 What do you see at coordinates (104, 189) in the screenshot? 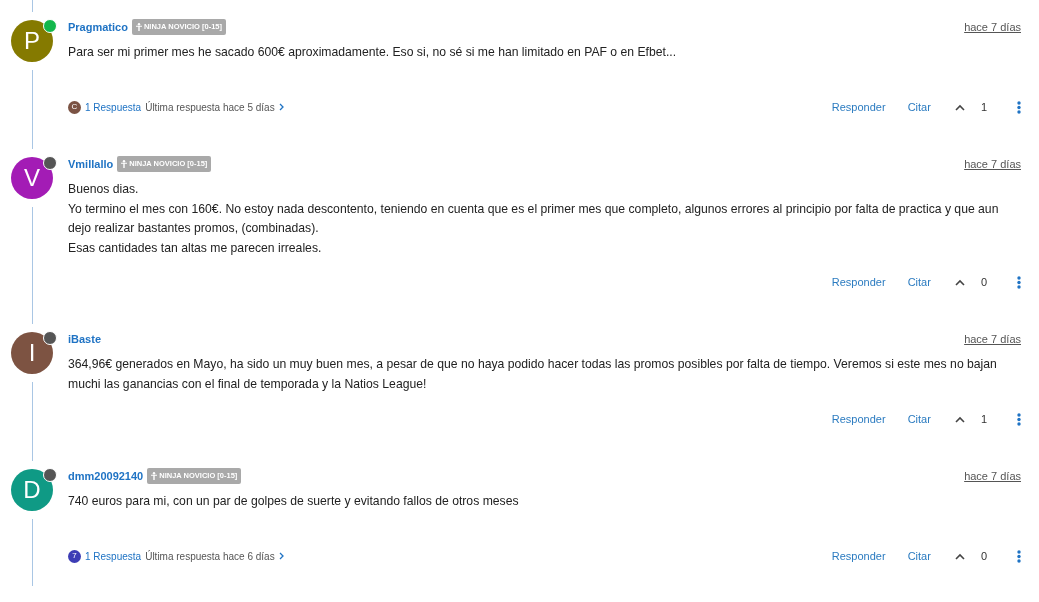
I see `post-text: Buenos dias.` at bounding box center [104, 189].